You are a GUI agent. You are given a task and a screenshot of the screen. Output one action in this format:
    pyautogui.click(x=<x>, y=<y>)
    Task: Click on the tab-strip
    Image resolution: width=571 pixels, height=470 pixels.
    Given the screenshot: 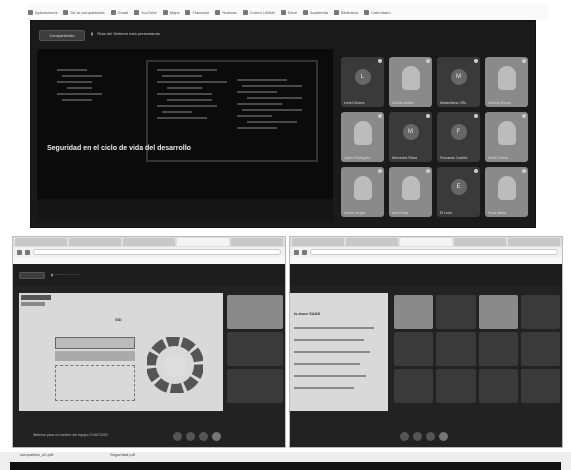 What is the action you would take?
    pyautogui.click(x=426, y=242)
    